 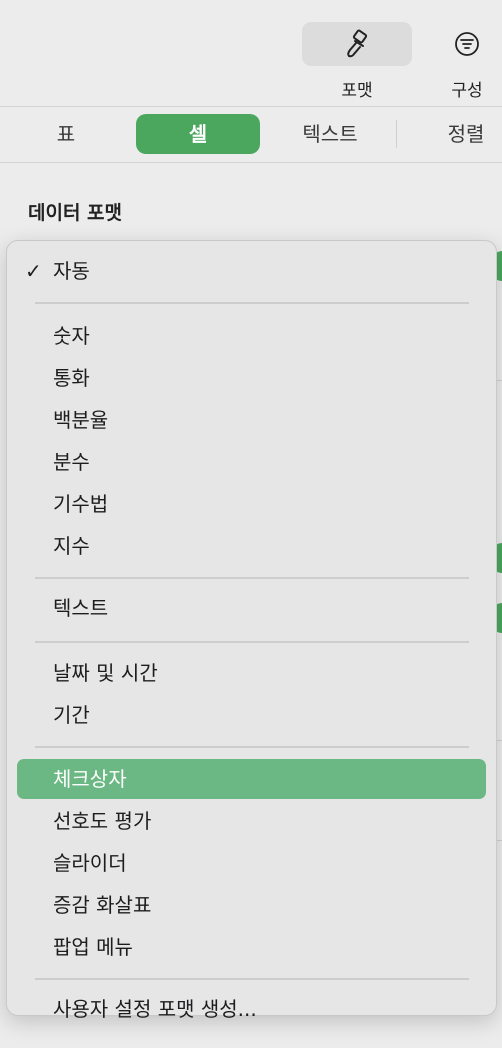 I want to click on menu-item-fraction: 분수, so click(x=251, y=462).